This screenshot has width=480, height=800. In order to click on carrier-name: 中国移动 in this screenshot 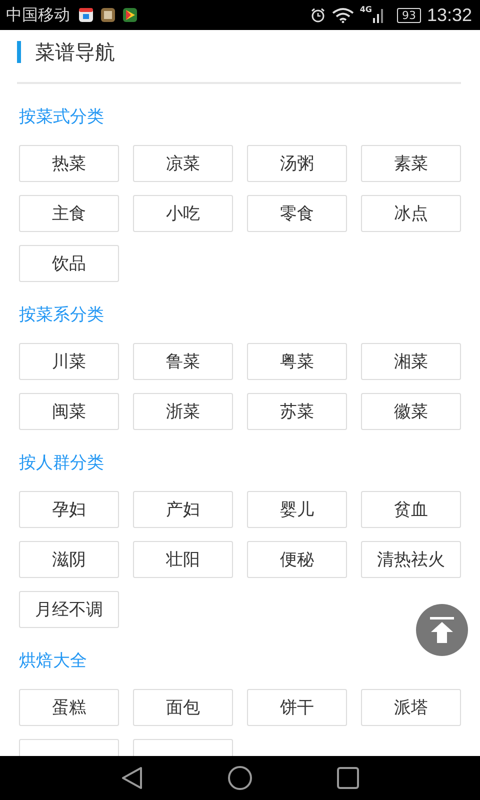, I will do `click(38, 15)`.